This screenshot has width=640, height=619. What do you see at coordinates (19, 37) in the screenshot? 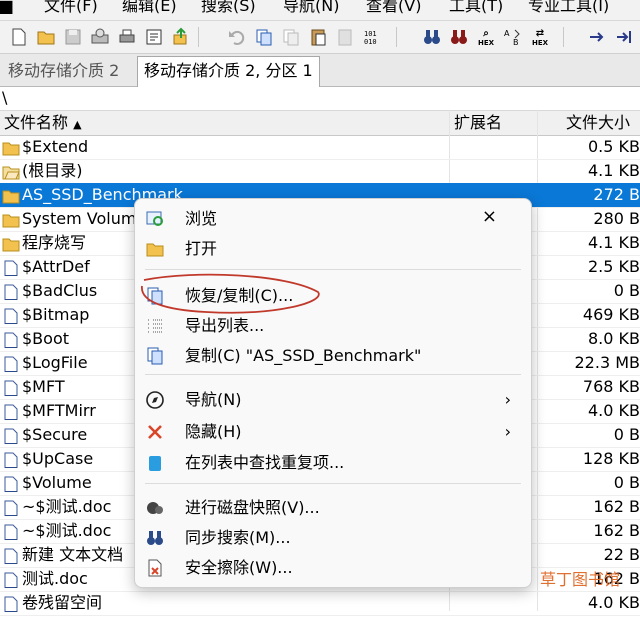
I see `new-file-icon` at bounding box center [19, 37].